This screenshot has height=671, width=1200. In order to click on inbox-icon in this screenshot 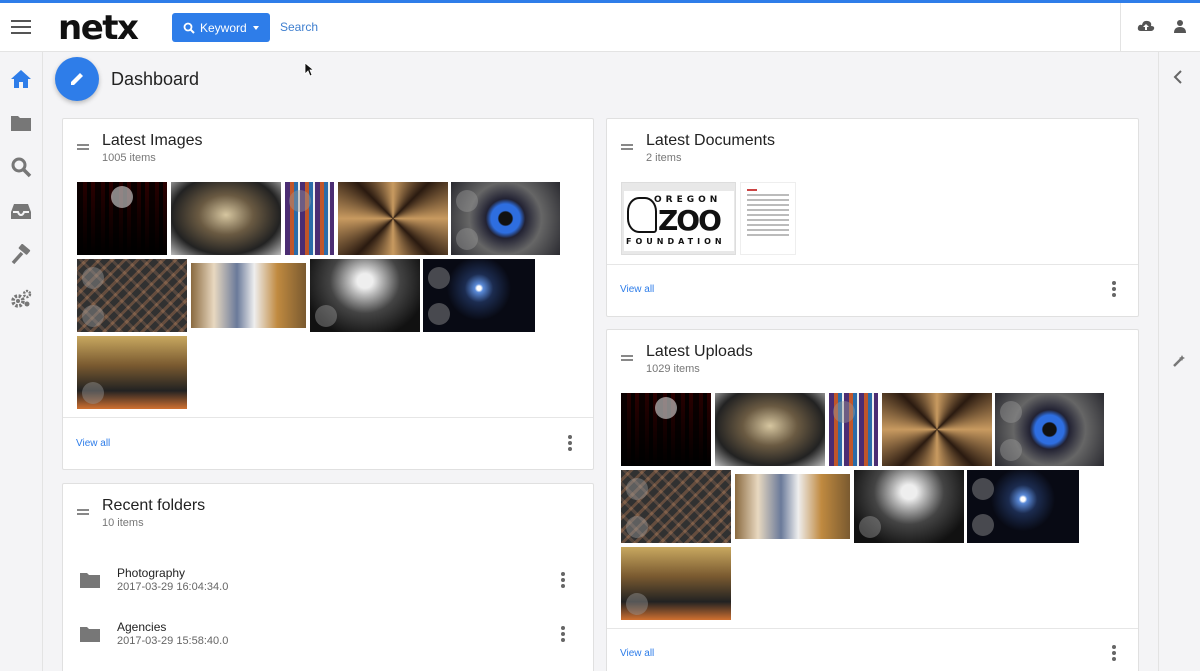, I will do `click(21, 211)`.